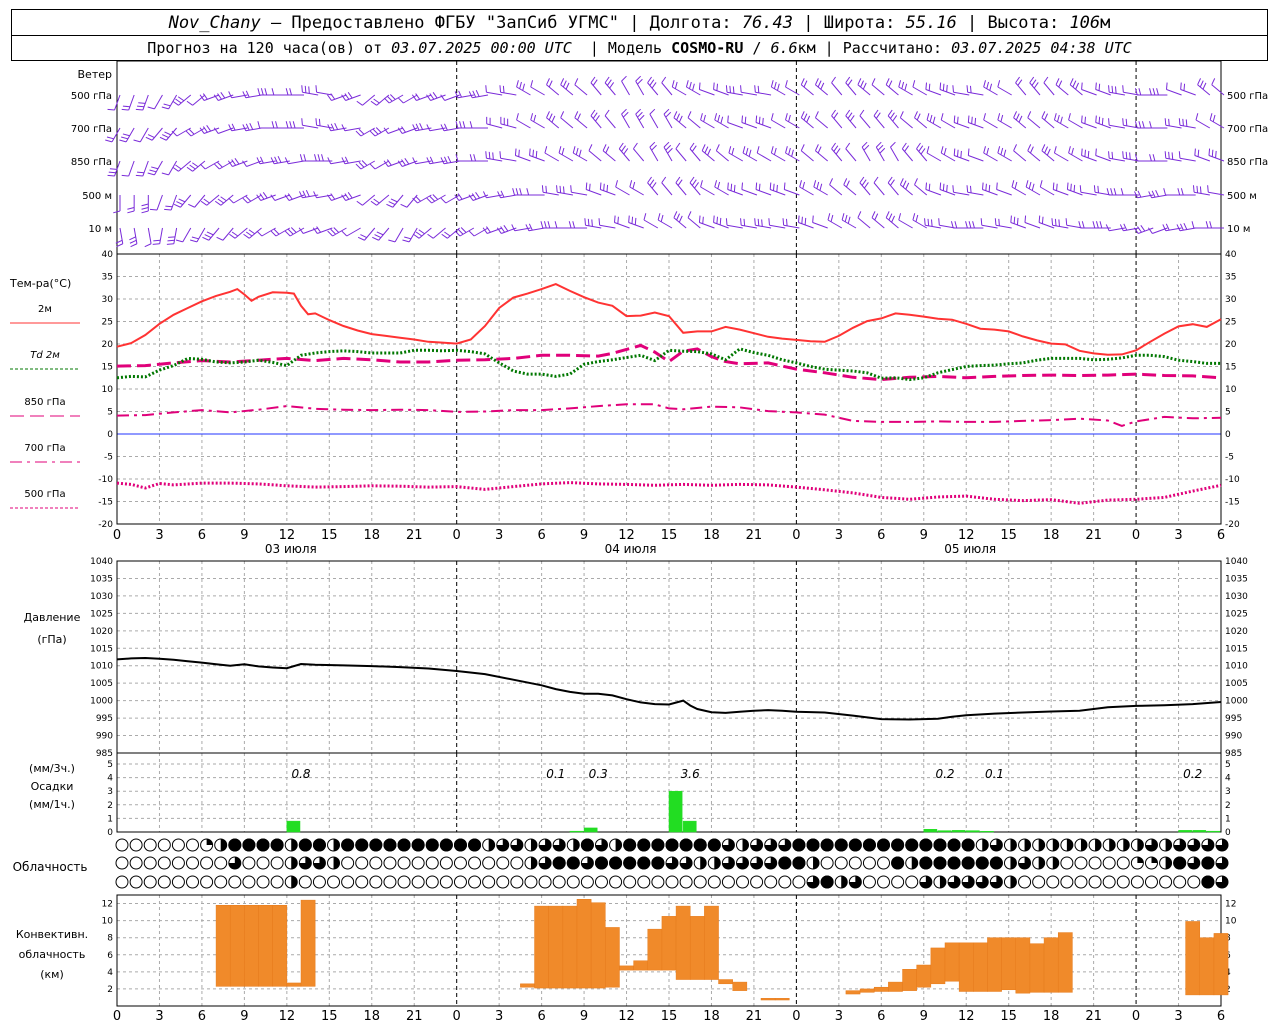  I want to click on precip-bar, so click(987, 832).